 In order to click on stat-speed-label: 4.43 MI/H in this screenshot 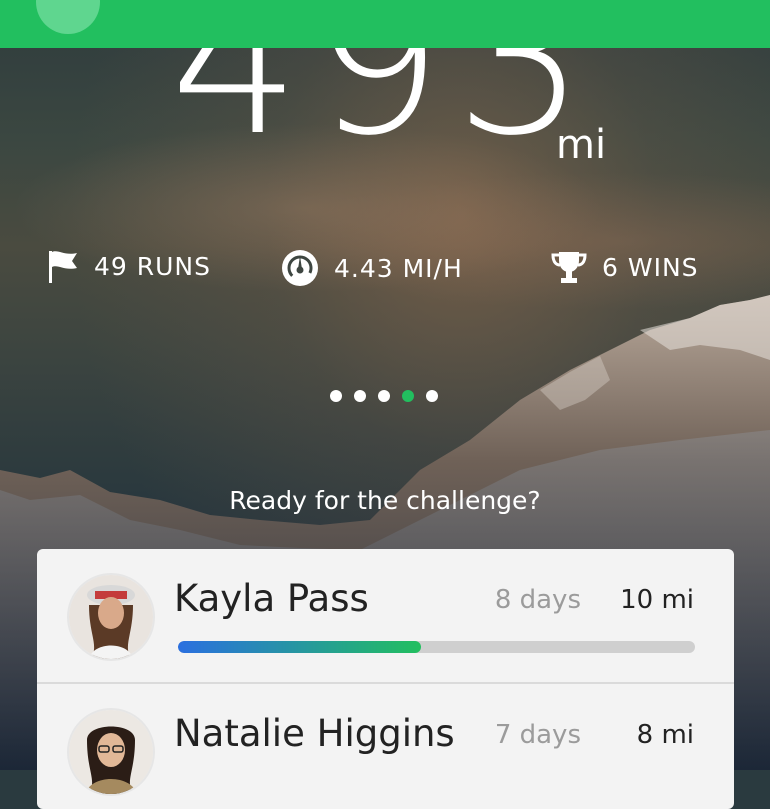, I will do `click(398, 268)`.